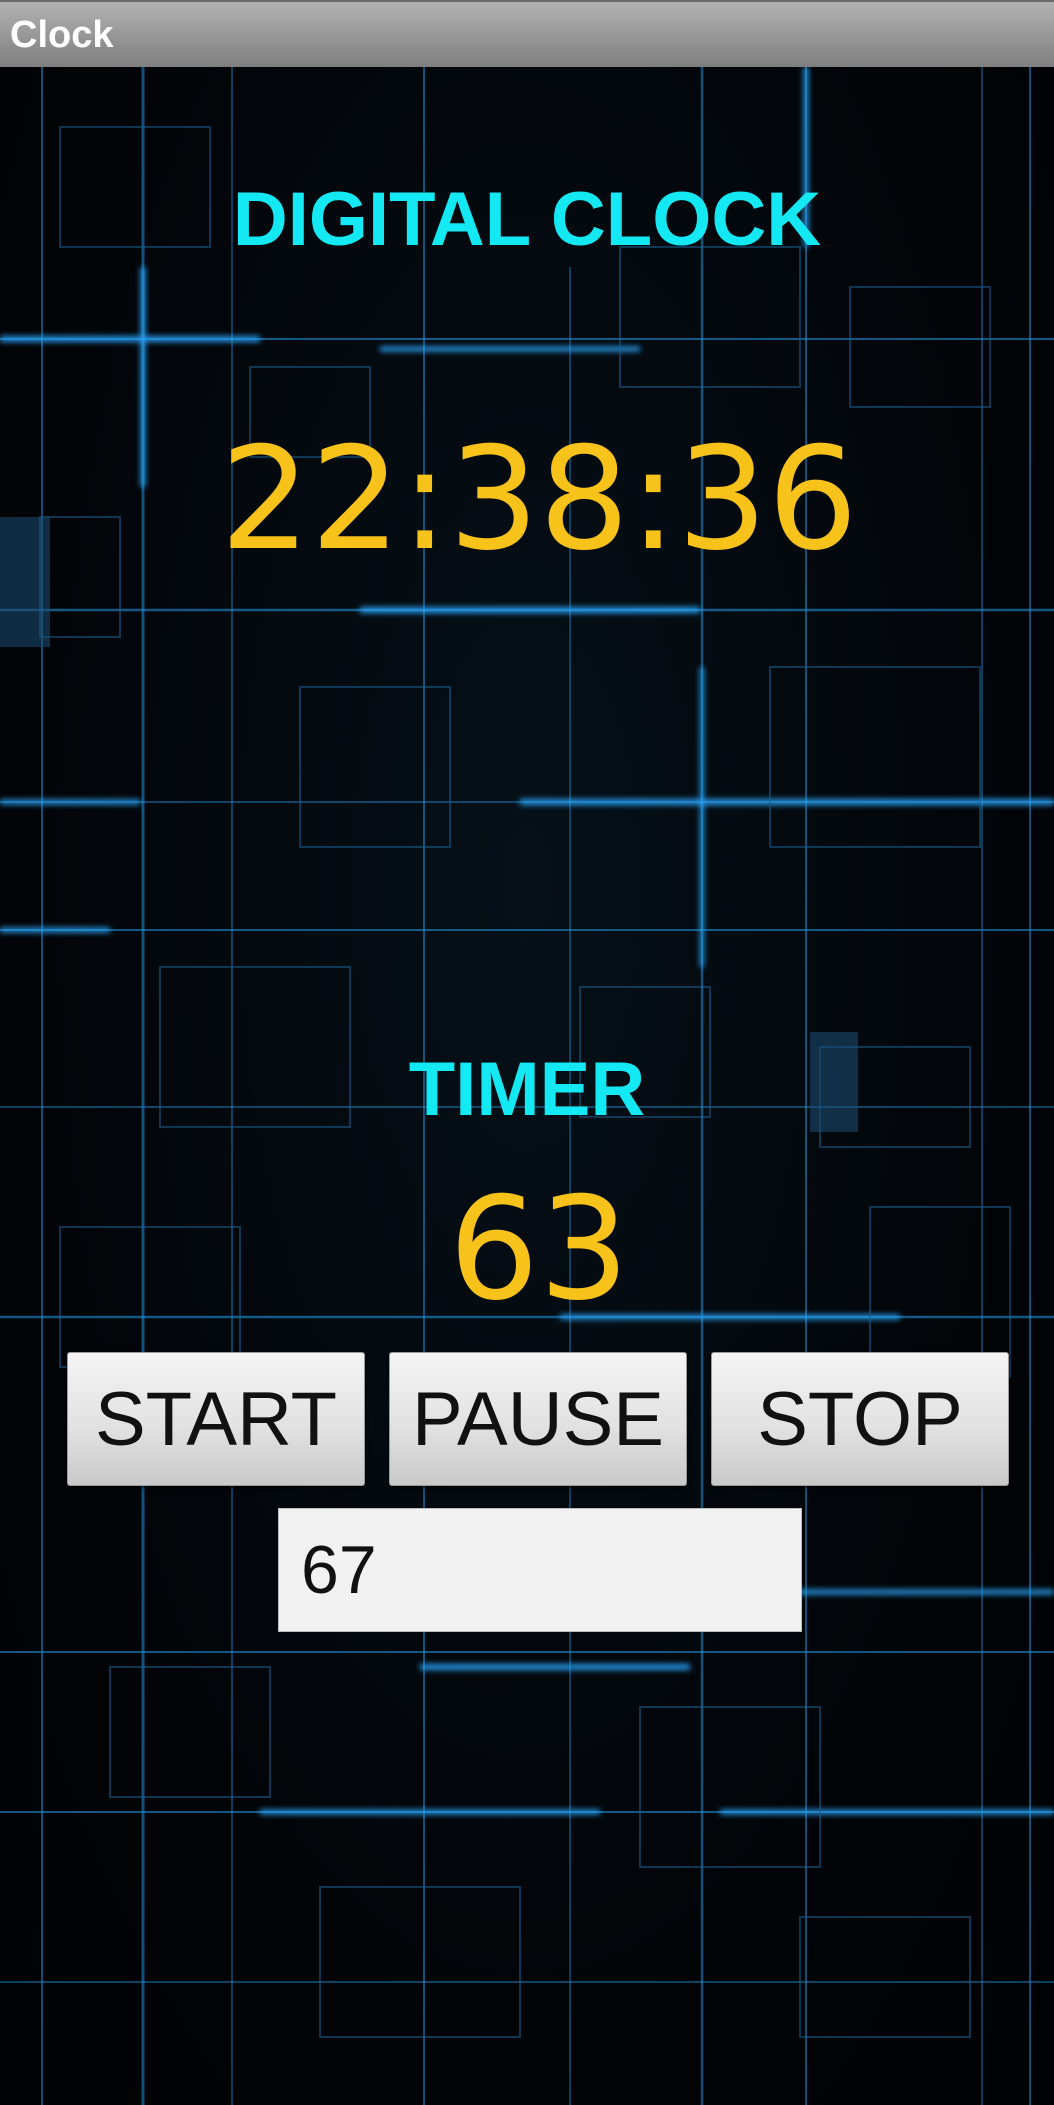  I want to click on timer-heading: TIMER, so click(527, 1089).